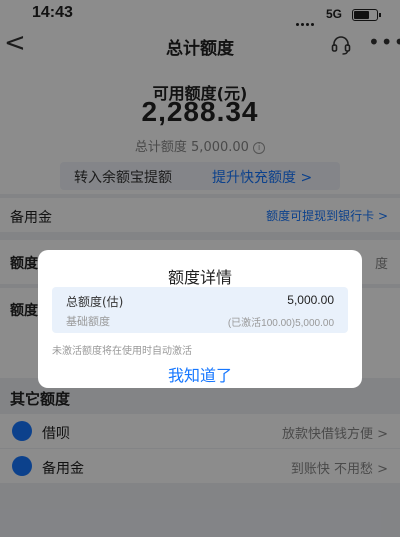 Image resolution: width=400 pixels, height=537 pixels. Describe the element at coordinates (88, 321) in the screenshot. I see `base-limit-label: 基础额度` at that location.